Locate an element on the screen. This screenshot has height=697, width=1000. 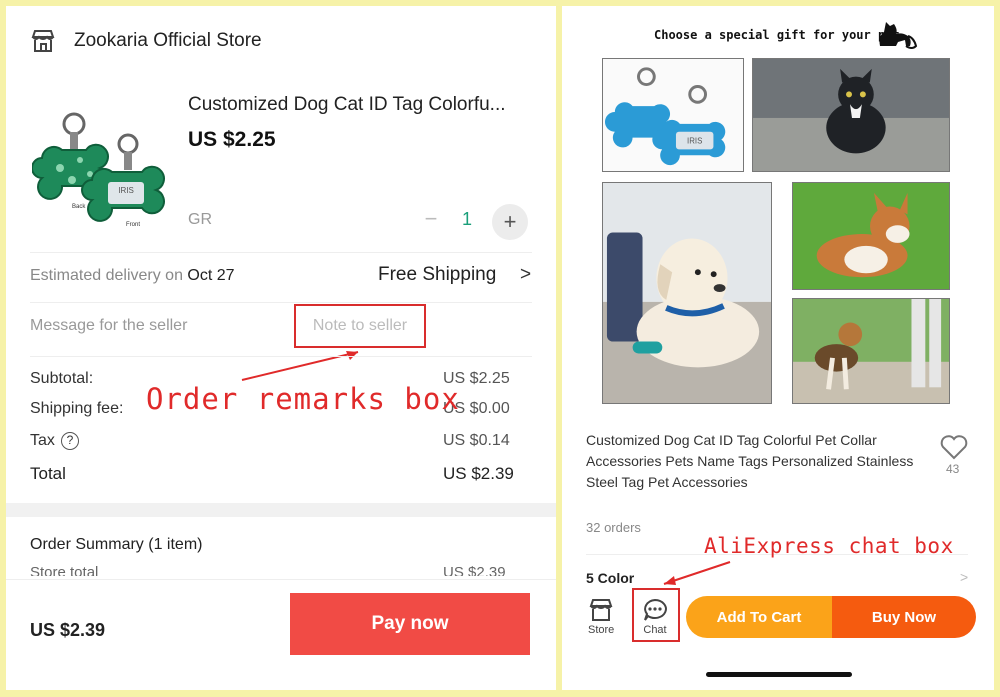
tab-store: Store is located at coordinates (601, 617).